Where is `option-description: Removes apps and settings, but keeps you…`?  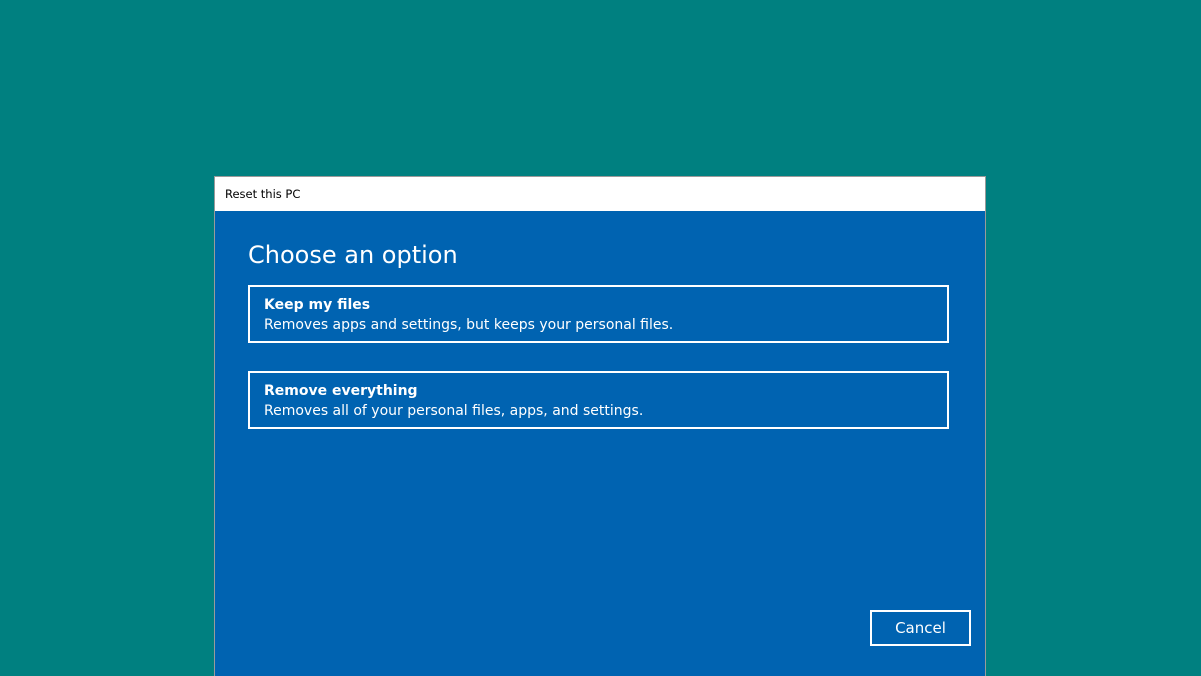
option-description: Removes apps and settings, but keeps you… is located at coordinates (469, 325).